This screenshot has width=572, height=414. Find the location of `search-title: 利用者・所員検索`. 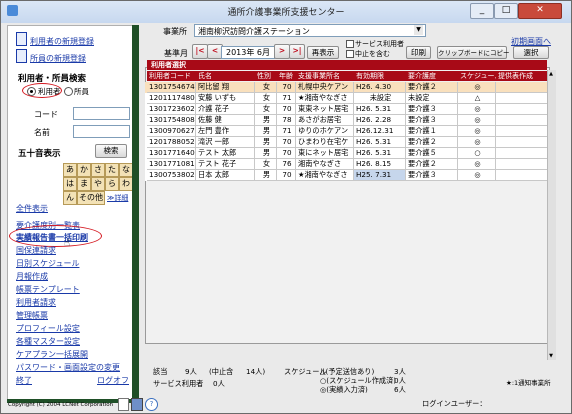

search-title: 利用者・所員検索 is located at coordinates (52, 79).